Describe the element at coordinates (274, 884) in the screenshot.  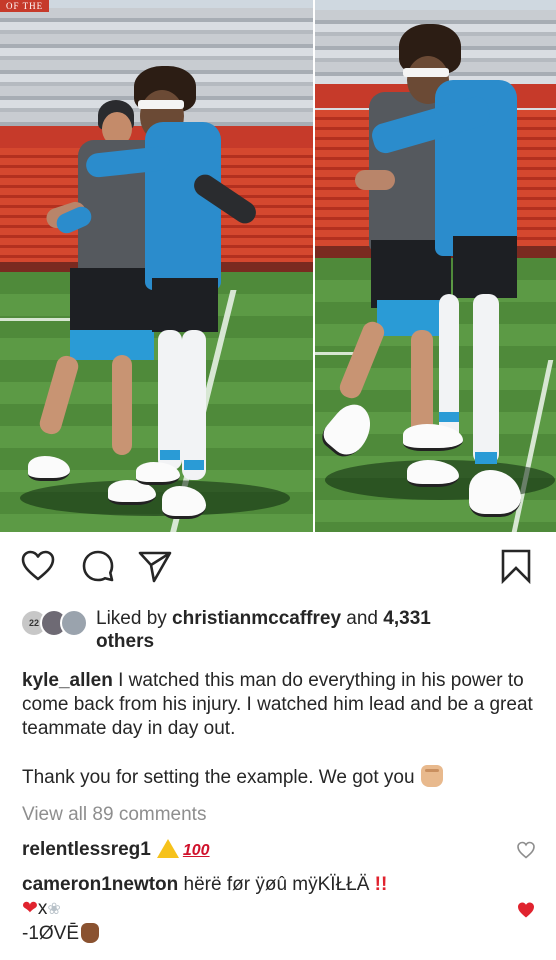
I see `comment-text: hërë før ÿøû mÿKÏŁŁÄ` at that location.